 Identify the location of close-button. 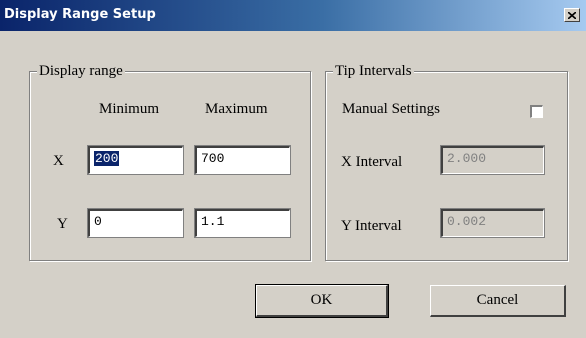
(572, 15).